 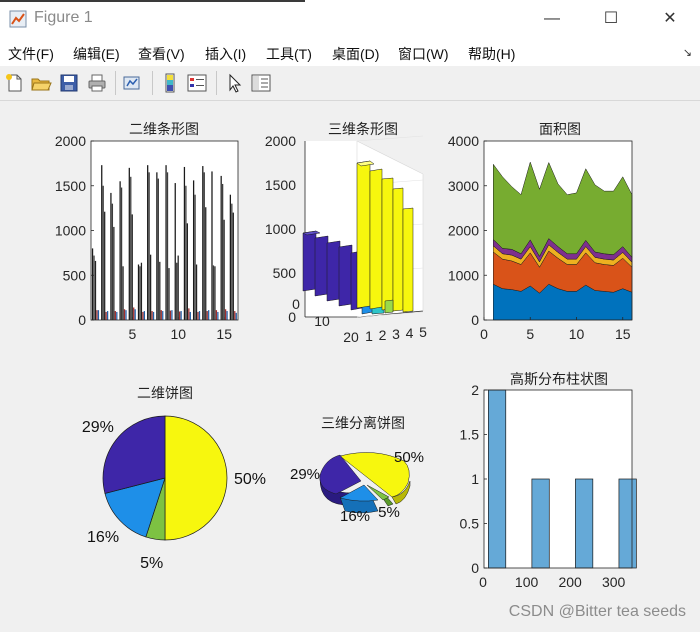 I want to click on print-icon, so click(x=97, y=83).